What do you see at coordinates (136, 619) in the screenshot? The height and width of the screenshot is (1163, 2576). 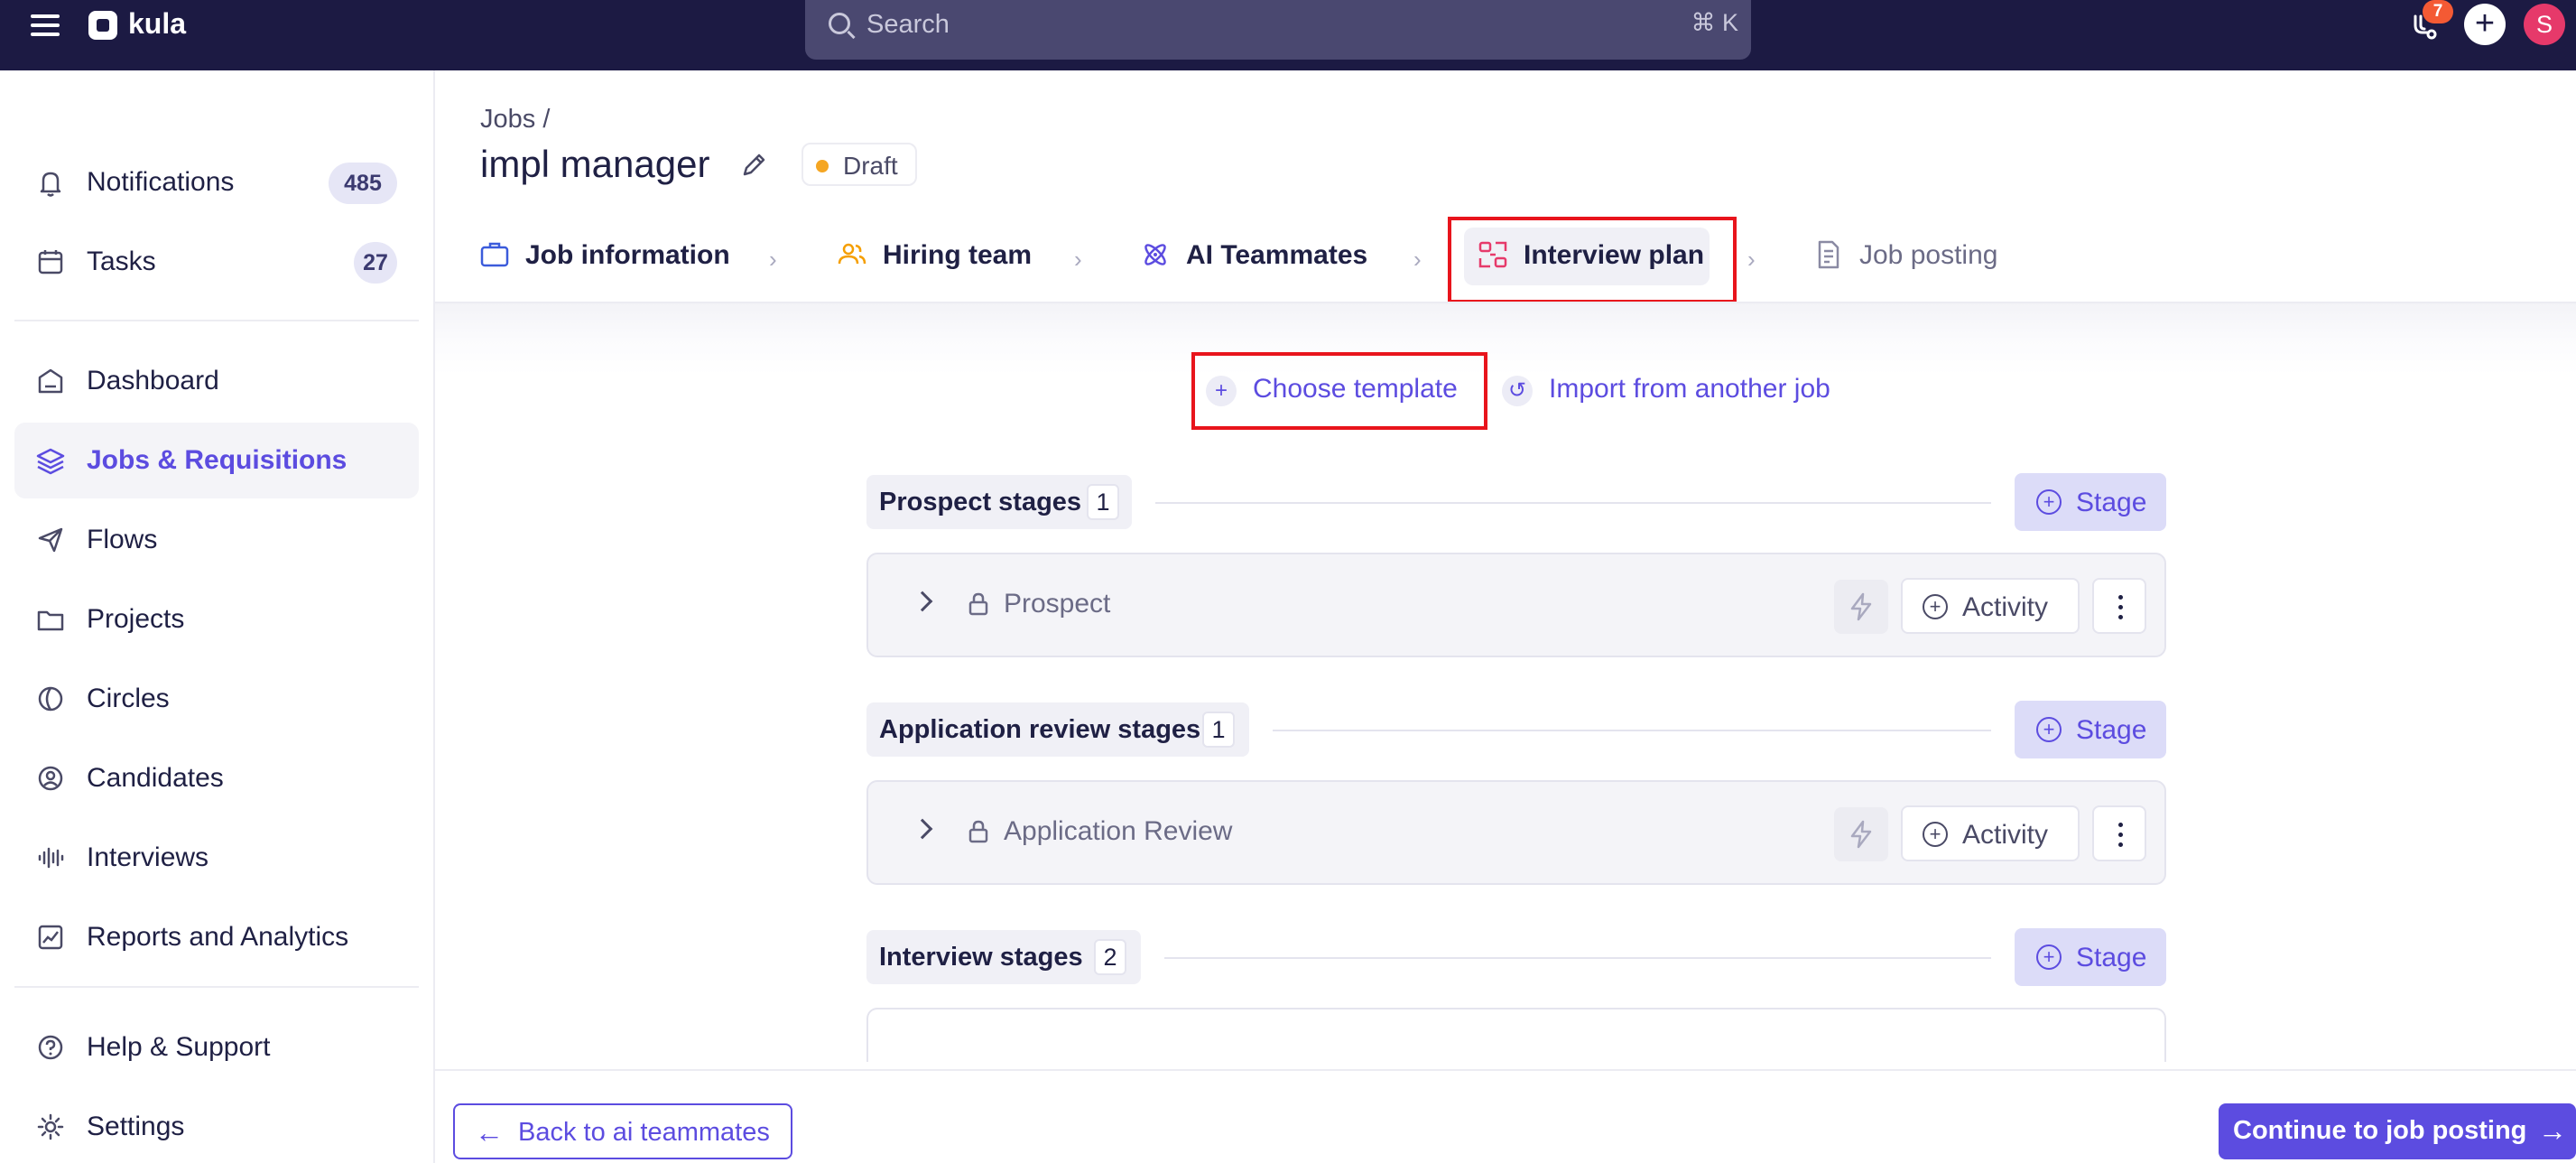 I see `sidebar-item-label: Projects` at bounding box center [136, 619].